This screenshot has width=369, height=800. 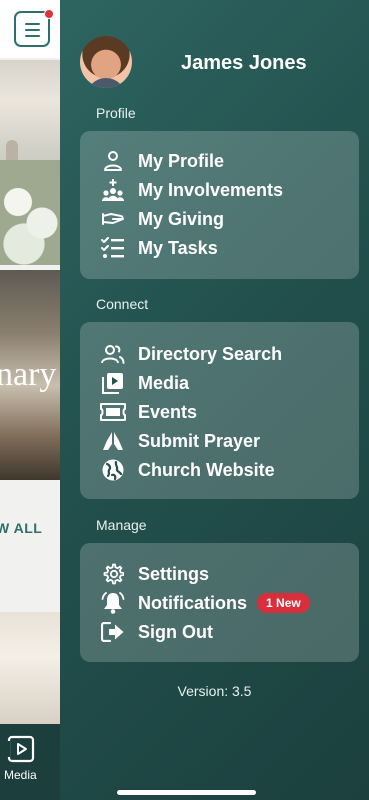 I want to click on menu-item-media: Media, so click(x=144, y=383).